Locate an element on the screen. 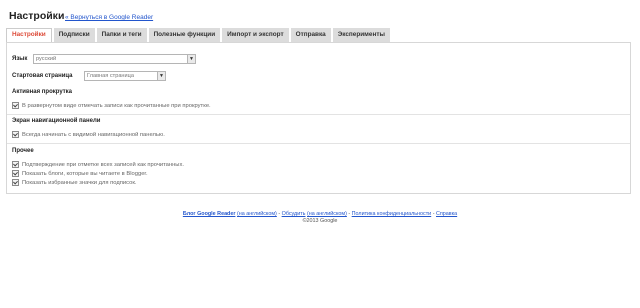  footer-privacy-link: Политика конфиденциальности is located at coordinates (392, 214).